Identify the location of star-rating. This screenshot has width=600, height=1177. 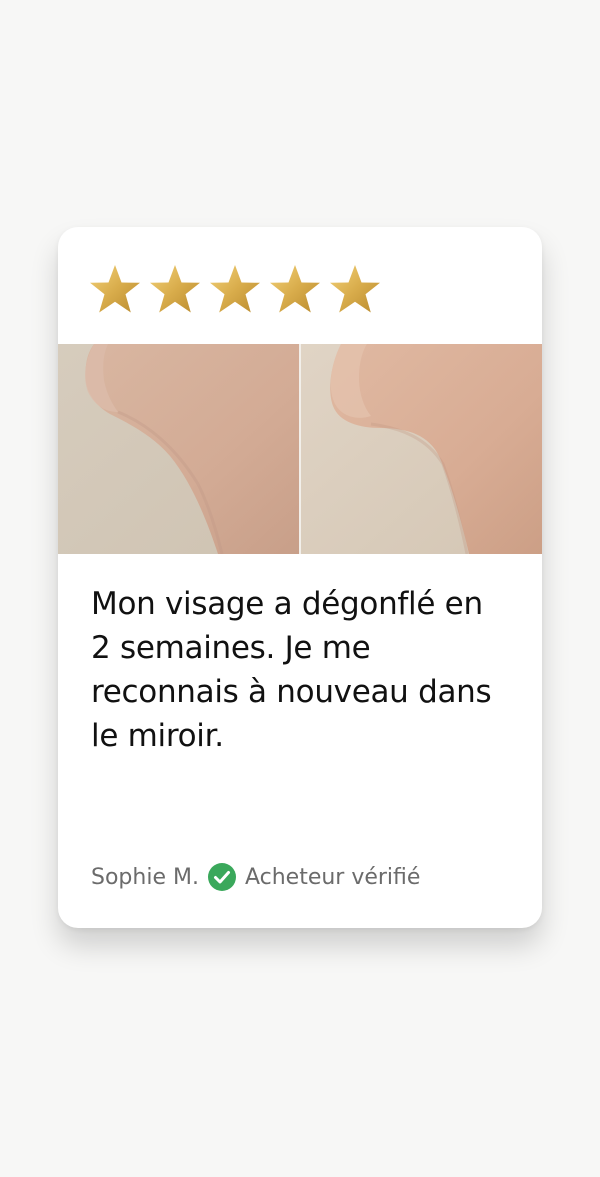
(235, 290).